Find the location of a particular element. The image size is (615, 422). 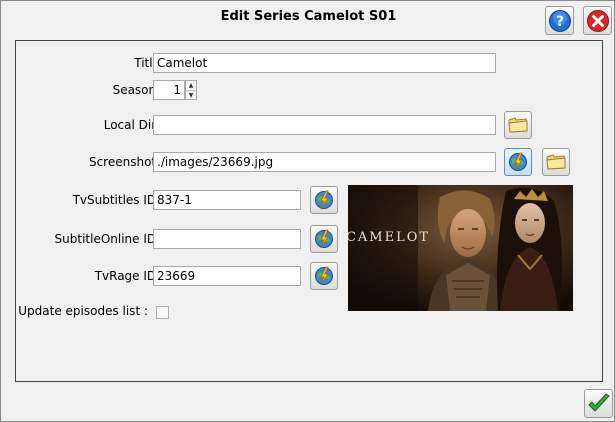

season-input: 1 is located at coordinates (169, 90).